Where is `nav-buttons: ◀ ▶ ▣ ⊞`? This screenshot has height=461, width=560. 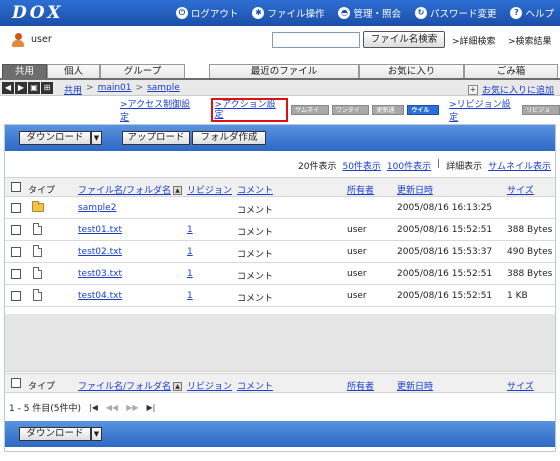 nav-buttons: ◀ ▶ ▣ ⊞ is located at coordinates (27, 88).